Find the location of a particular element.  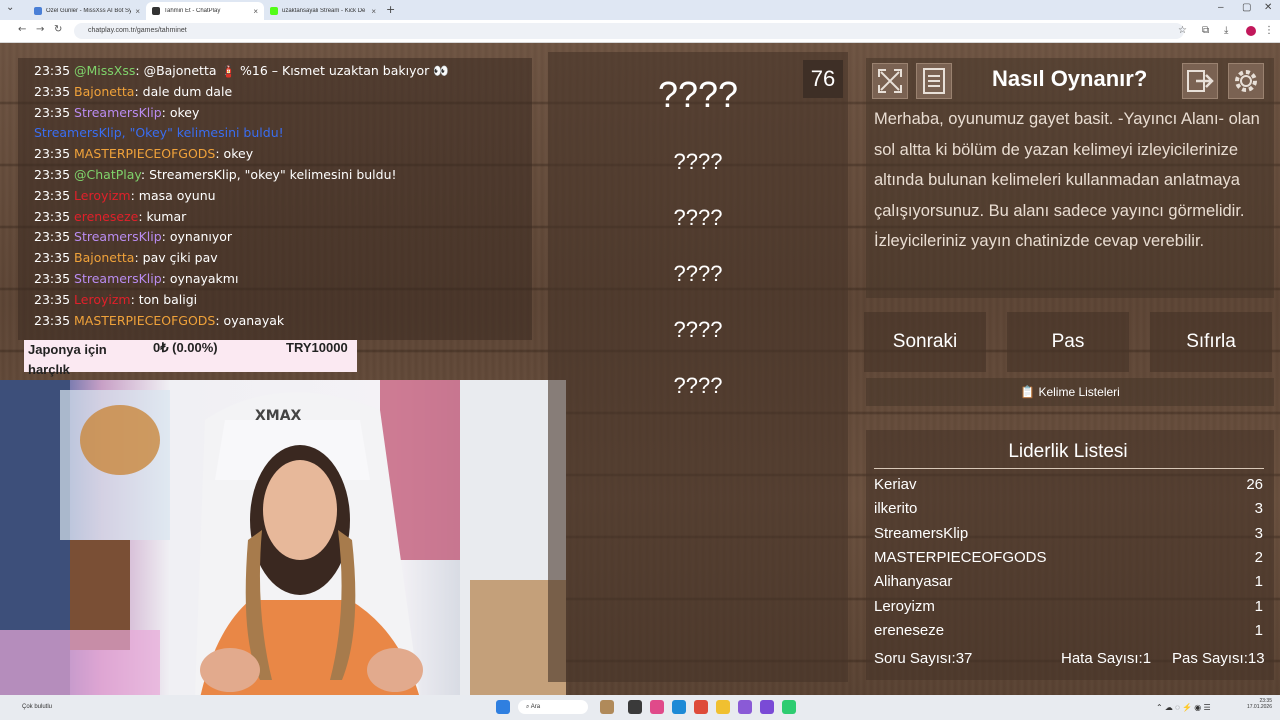

weather-widget: Çok bulutlu is located at coordinates (37, 707).